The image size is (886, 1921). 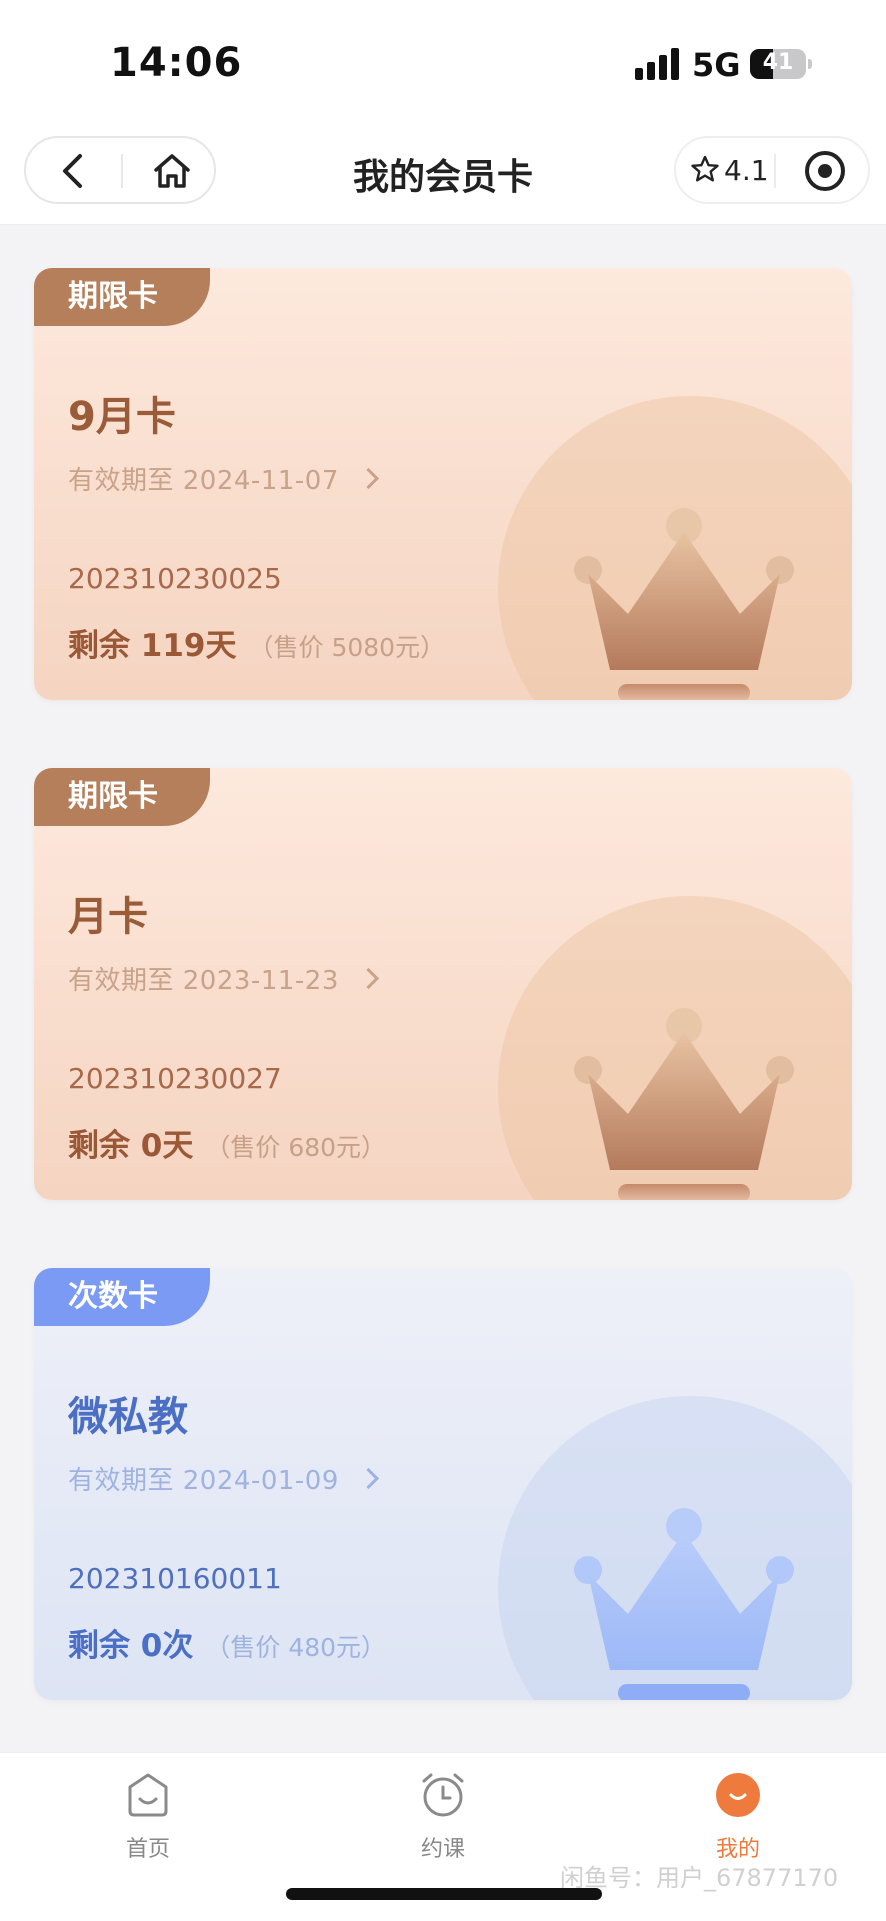 What do you see at coordinates (203, 481) in the screenshot?
I see `card-validity: 有效期至 2024-11-07` at bounding box center [203, 481].